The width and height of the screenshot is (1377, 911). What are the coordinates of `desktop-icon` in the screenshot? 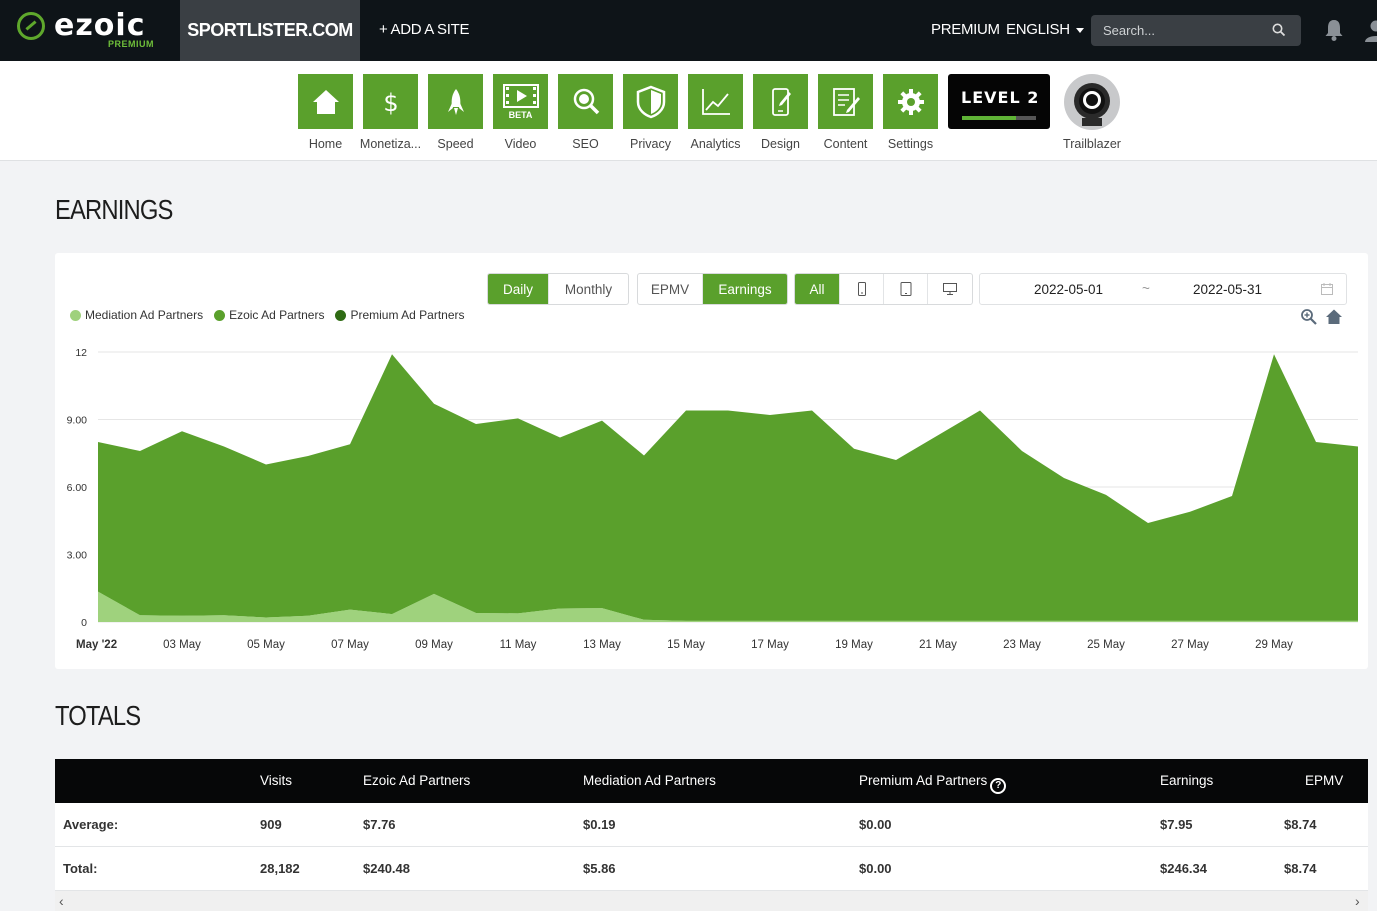 It's located at (950, 289).